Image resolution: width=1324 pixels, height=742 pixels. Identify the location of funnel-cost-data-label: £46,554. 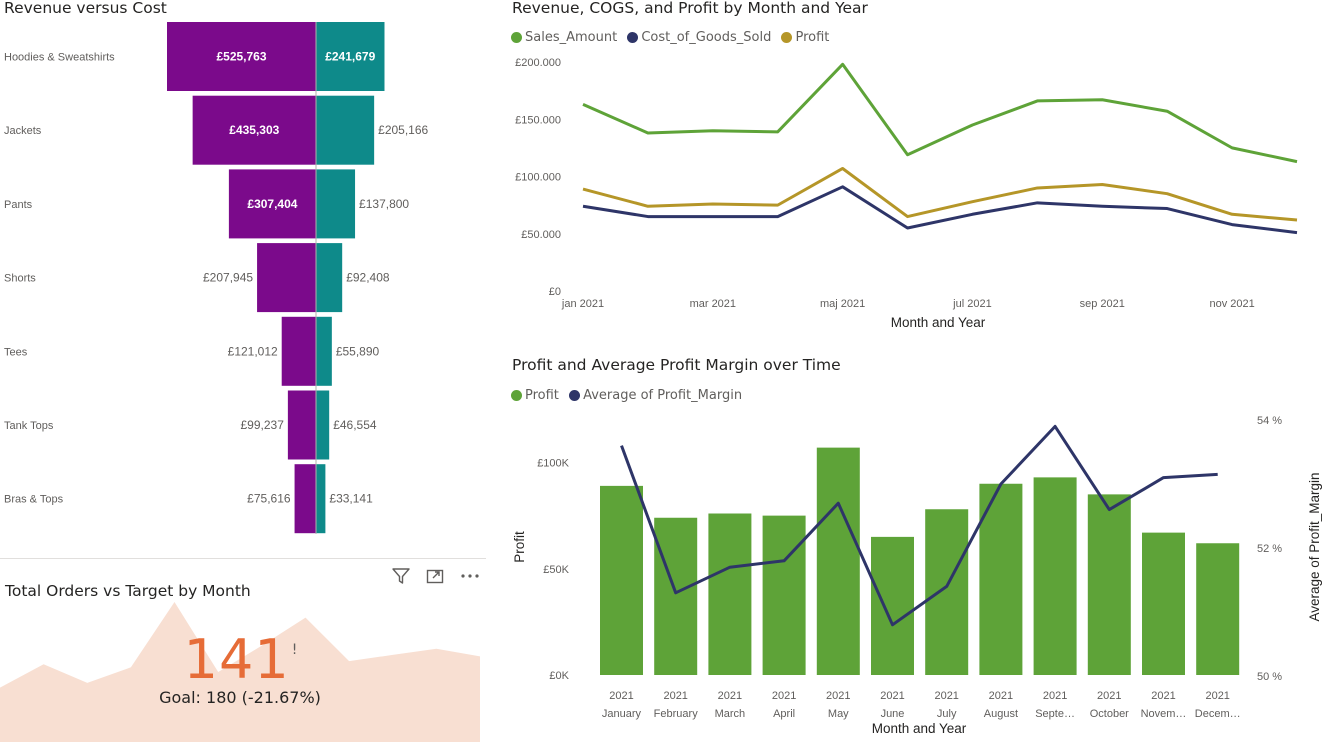
(355, 425).